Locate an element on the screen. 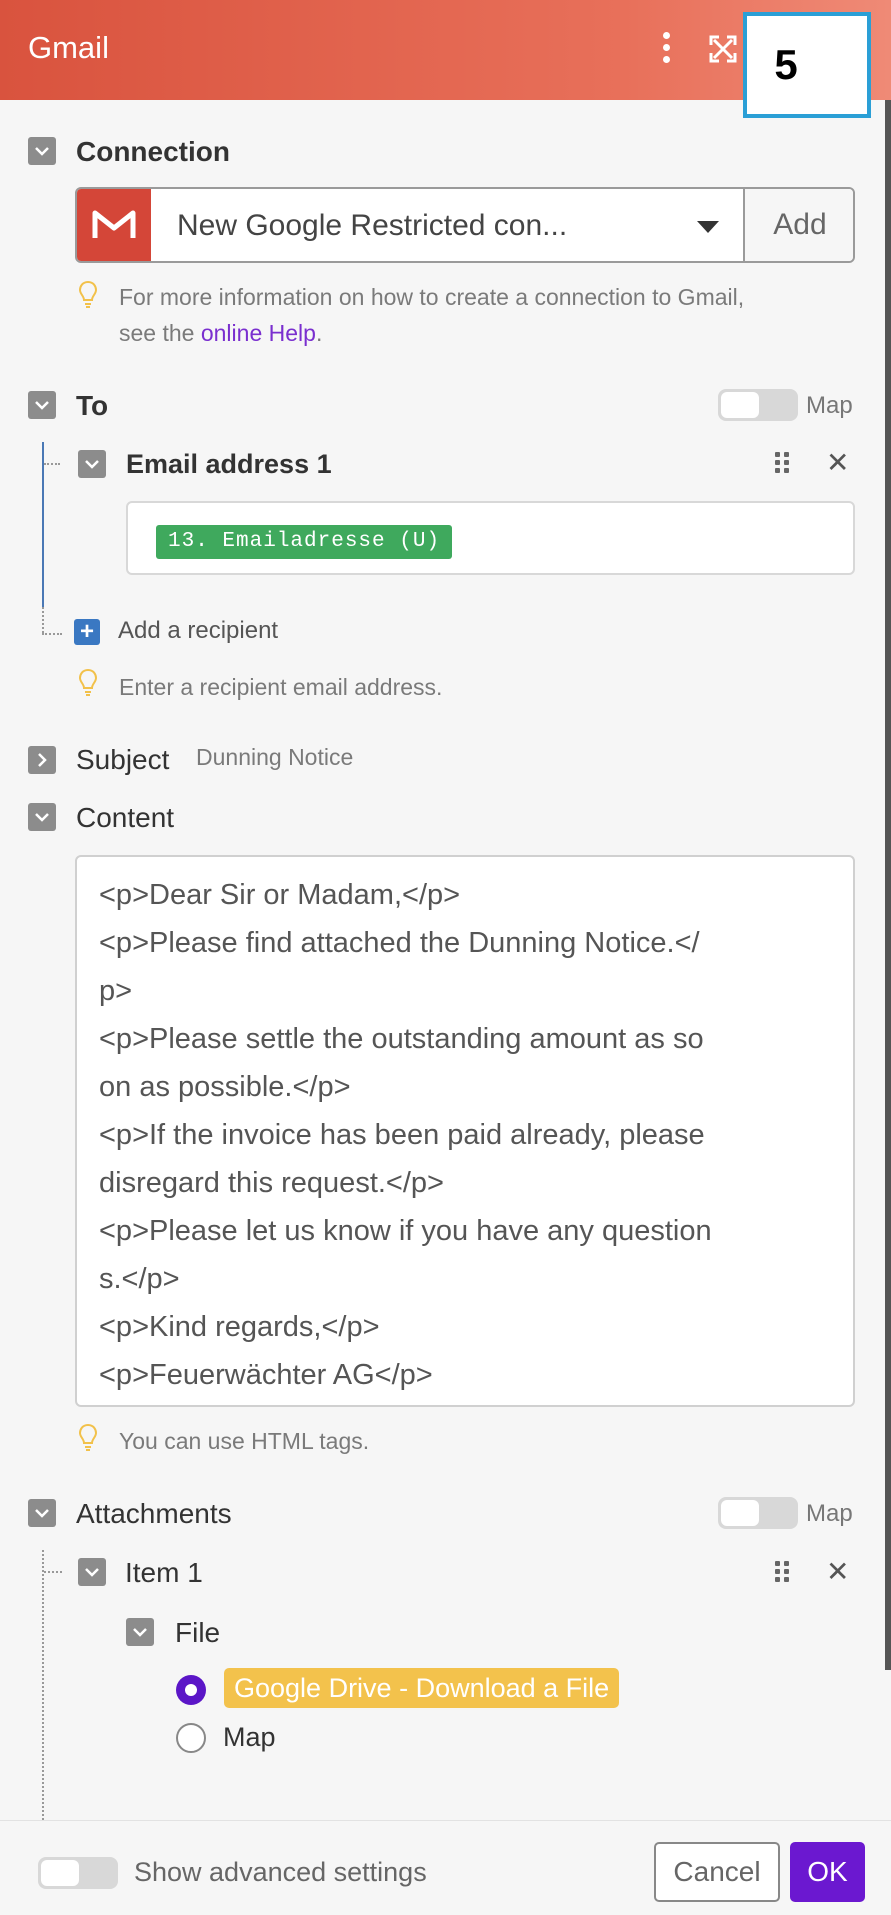  to-label: To is located at coordinates (92, 405).